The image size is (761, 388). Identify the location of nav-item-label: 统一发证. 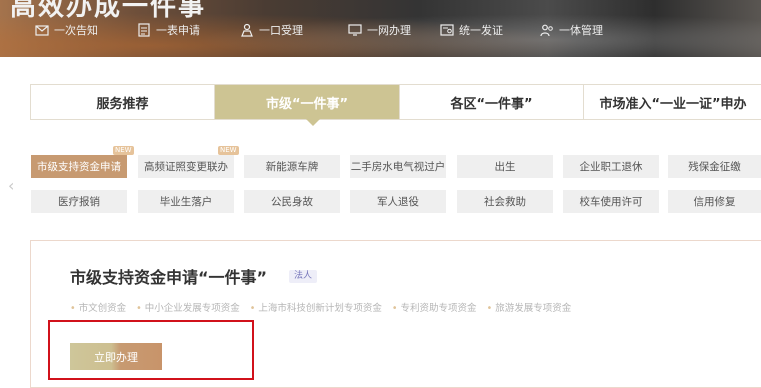
(481, 30).